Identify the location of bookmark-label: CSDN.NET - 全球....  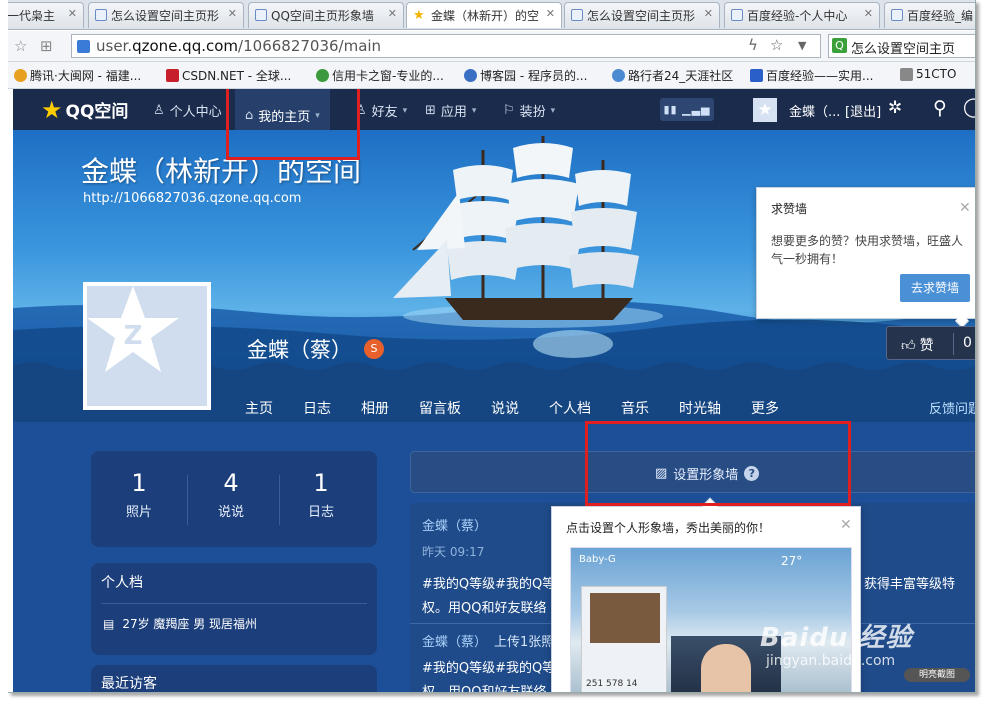
(237, 76).